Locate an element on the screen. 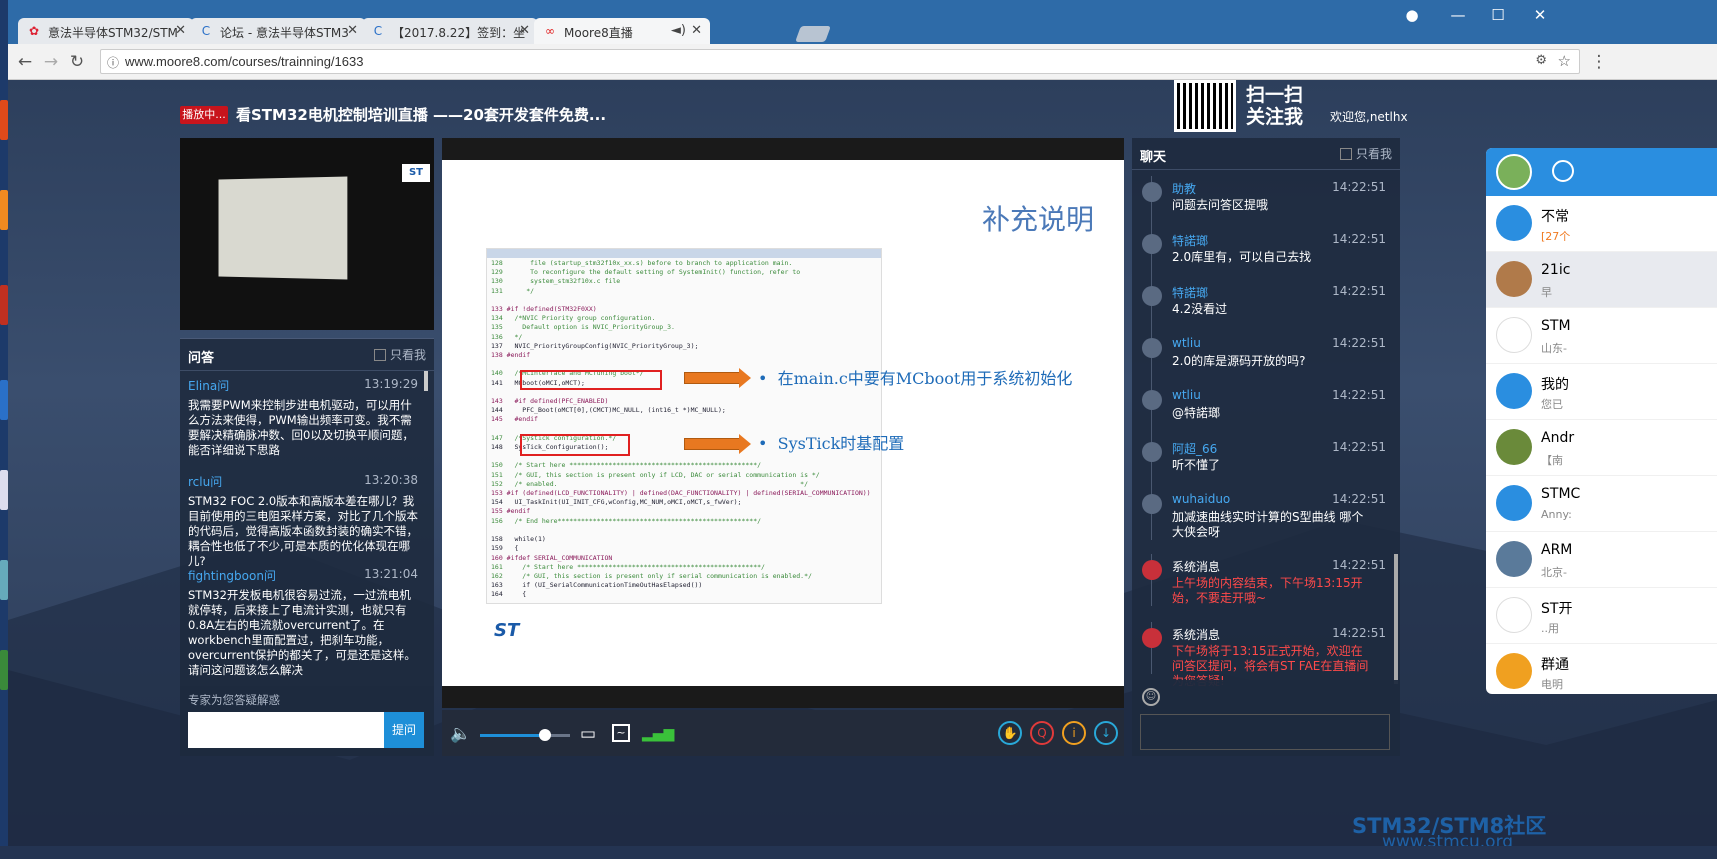 The width and height of the screenshot is (1717, 859). qa-scrollbar is located at coordinates (426, 381).